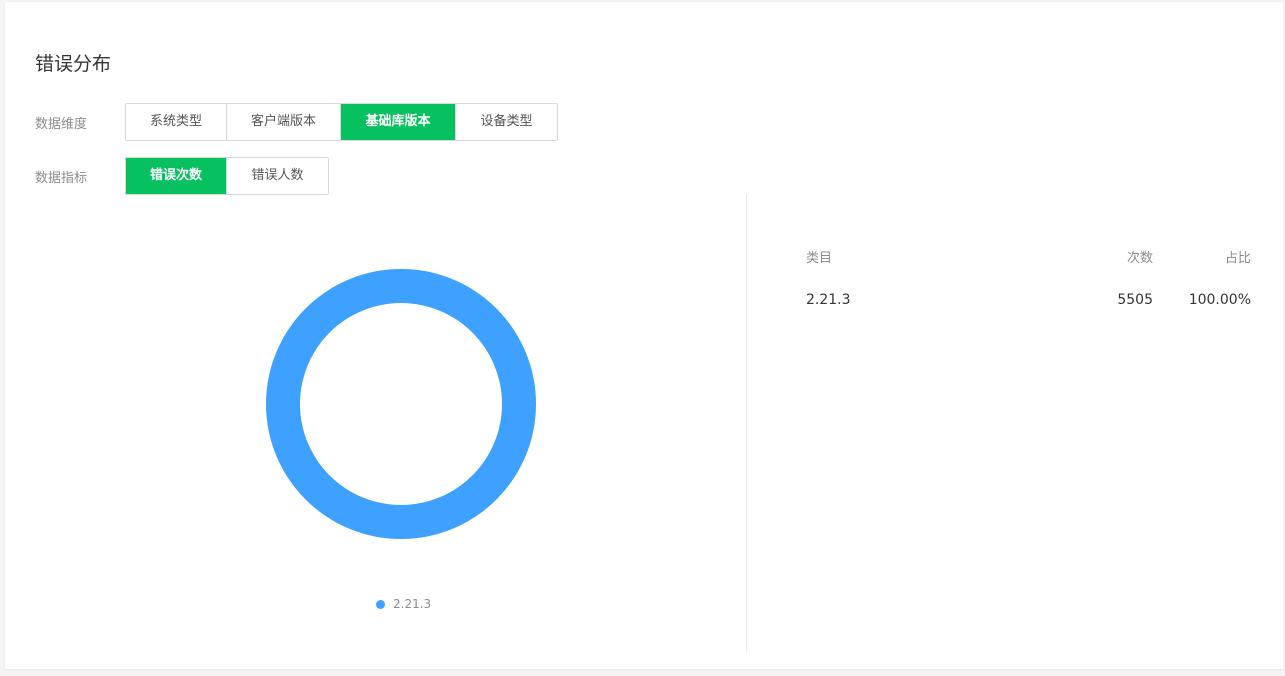  I want to click on metric-segmented-control: 错误次数 错误人数, so click(227, 176).